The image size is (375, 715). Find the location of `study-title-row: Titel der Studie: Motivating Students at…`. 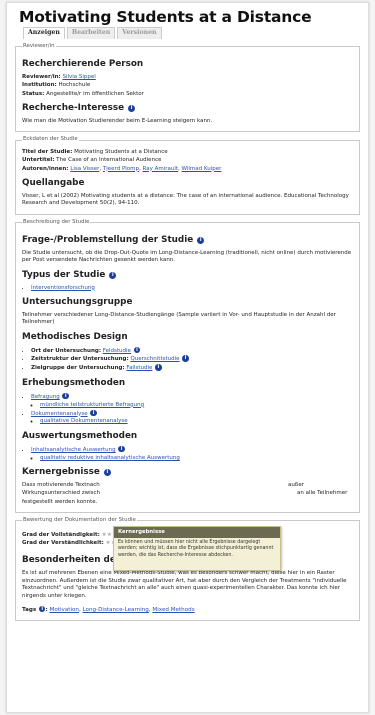

study-title-row: Titel der Studie: Motivating Students at… is located at coordinates (187, 152).